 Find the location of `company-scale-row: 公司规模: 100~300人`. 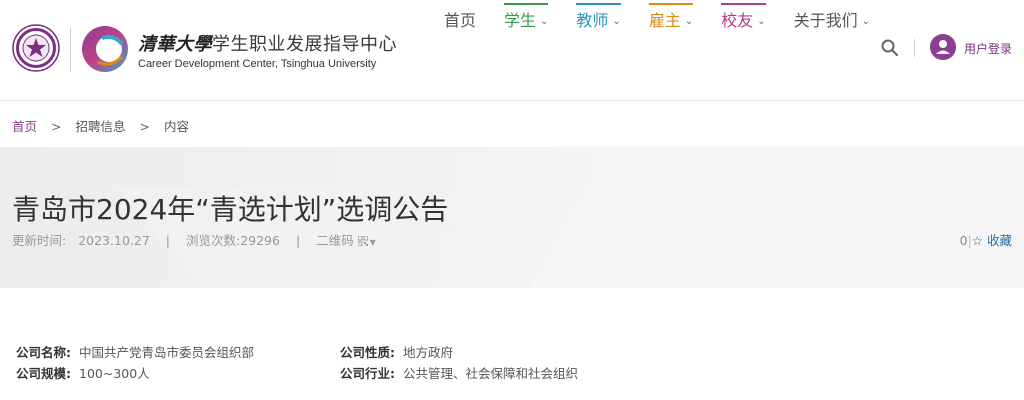

company-scale-row: 公司规模: 100~300人 is located at coordinates (83, 372).